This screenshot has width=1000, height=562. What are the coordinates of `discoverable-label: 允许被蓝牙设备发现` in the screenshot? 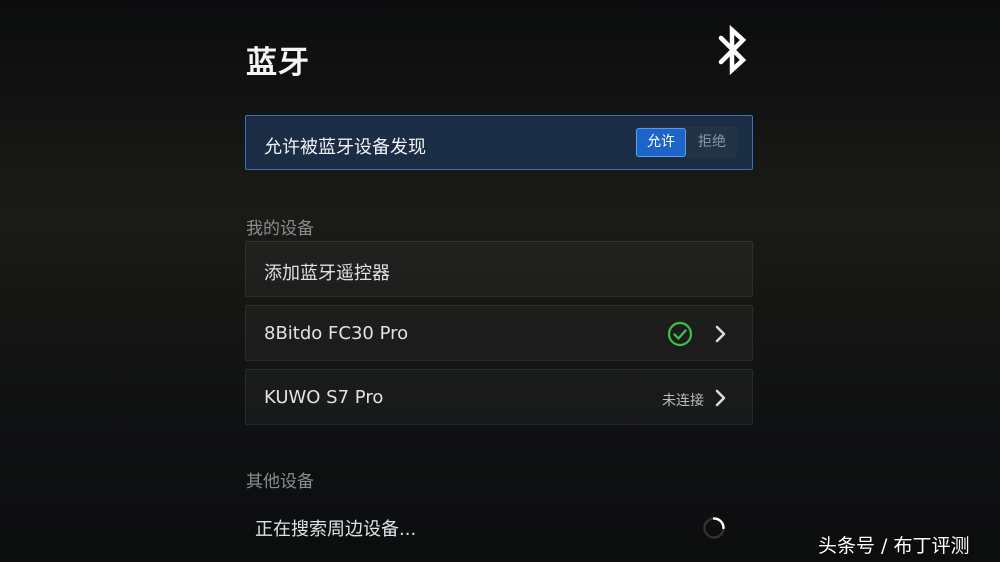 It's located at (345, 147).